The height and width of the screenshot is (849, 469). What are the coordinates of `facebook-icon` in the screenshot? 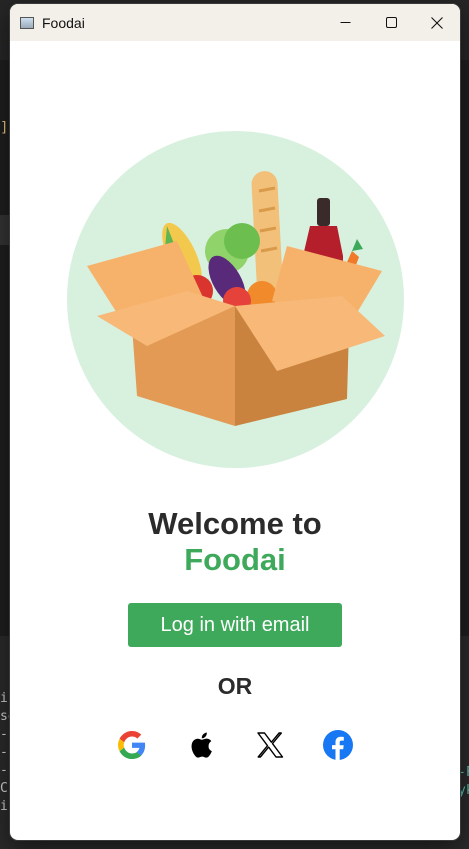 It's located at (338, 745).